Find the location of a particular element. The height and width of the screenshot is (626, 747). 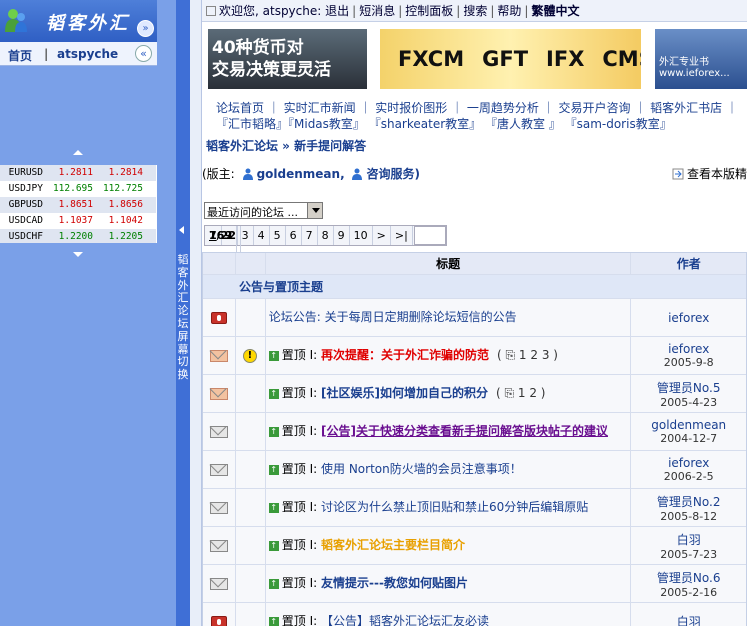

banner-text: CMS is located at coordinates (621, 59).